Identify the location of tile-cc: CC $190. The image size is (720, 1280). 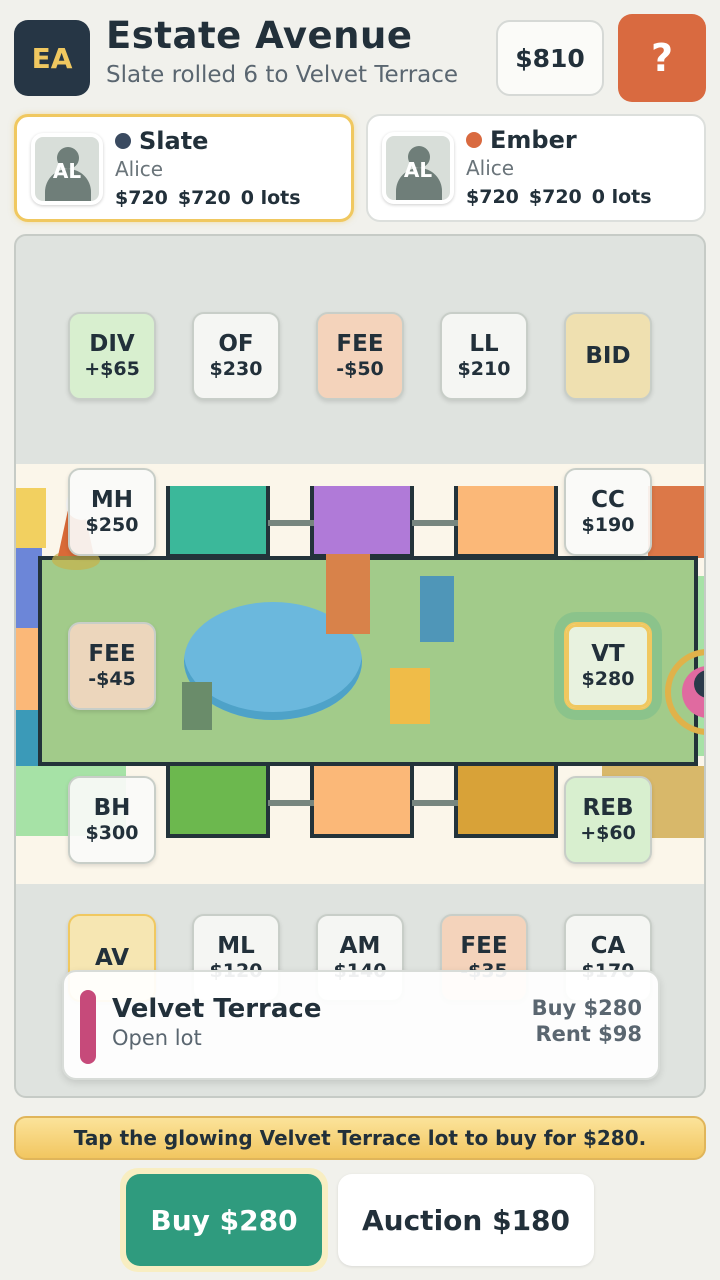
(608, 512).